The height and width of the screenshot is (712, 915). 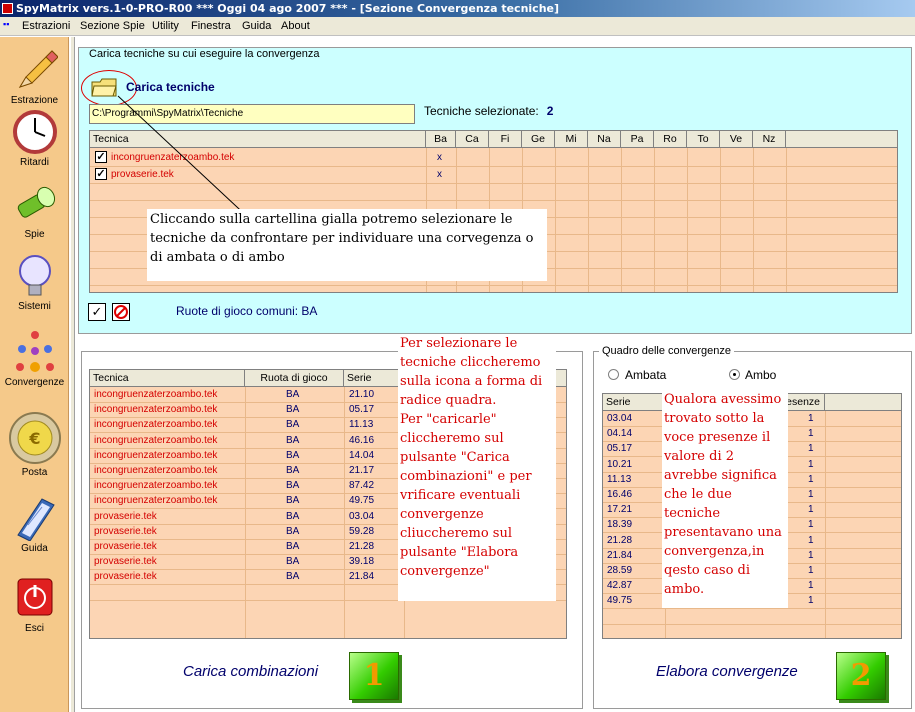 I want to click on combo-cell-serie: 21.28, so click(x=361, y=546).